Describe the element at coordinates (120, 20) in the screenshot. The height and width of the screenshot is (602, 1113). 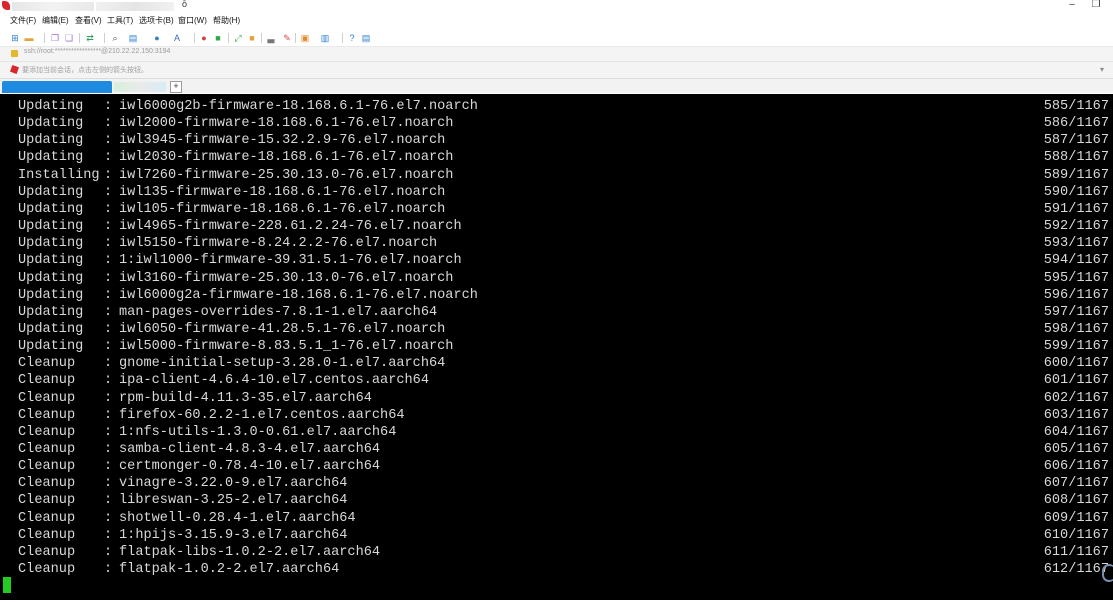
I see `menu-tools: 工具(T)` at that location.